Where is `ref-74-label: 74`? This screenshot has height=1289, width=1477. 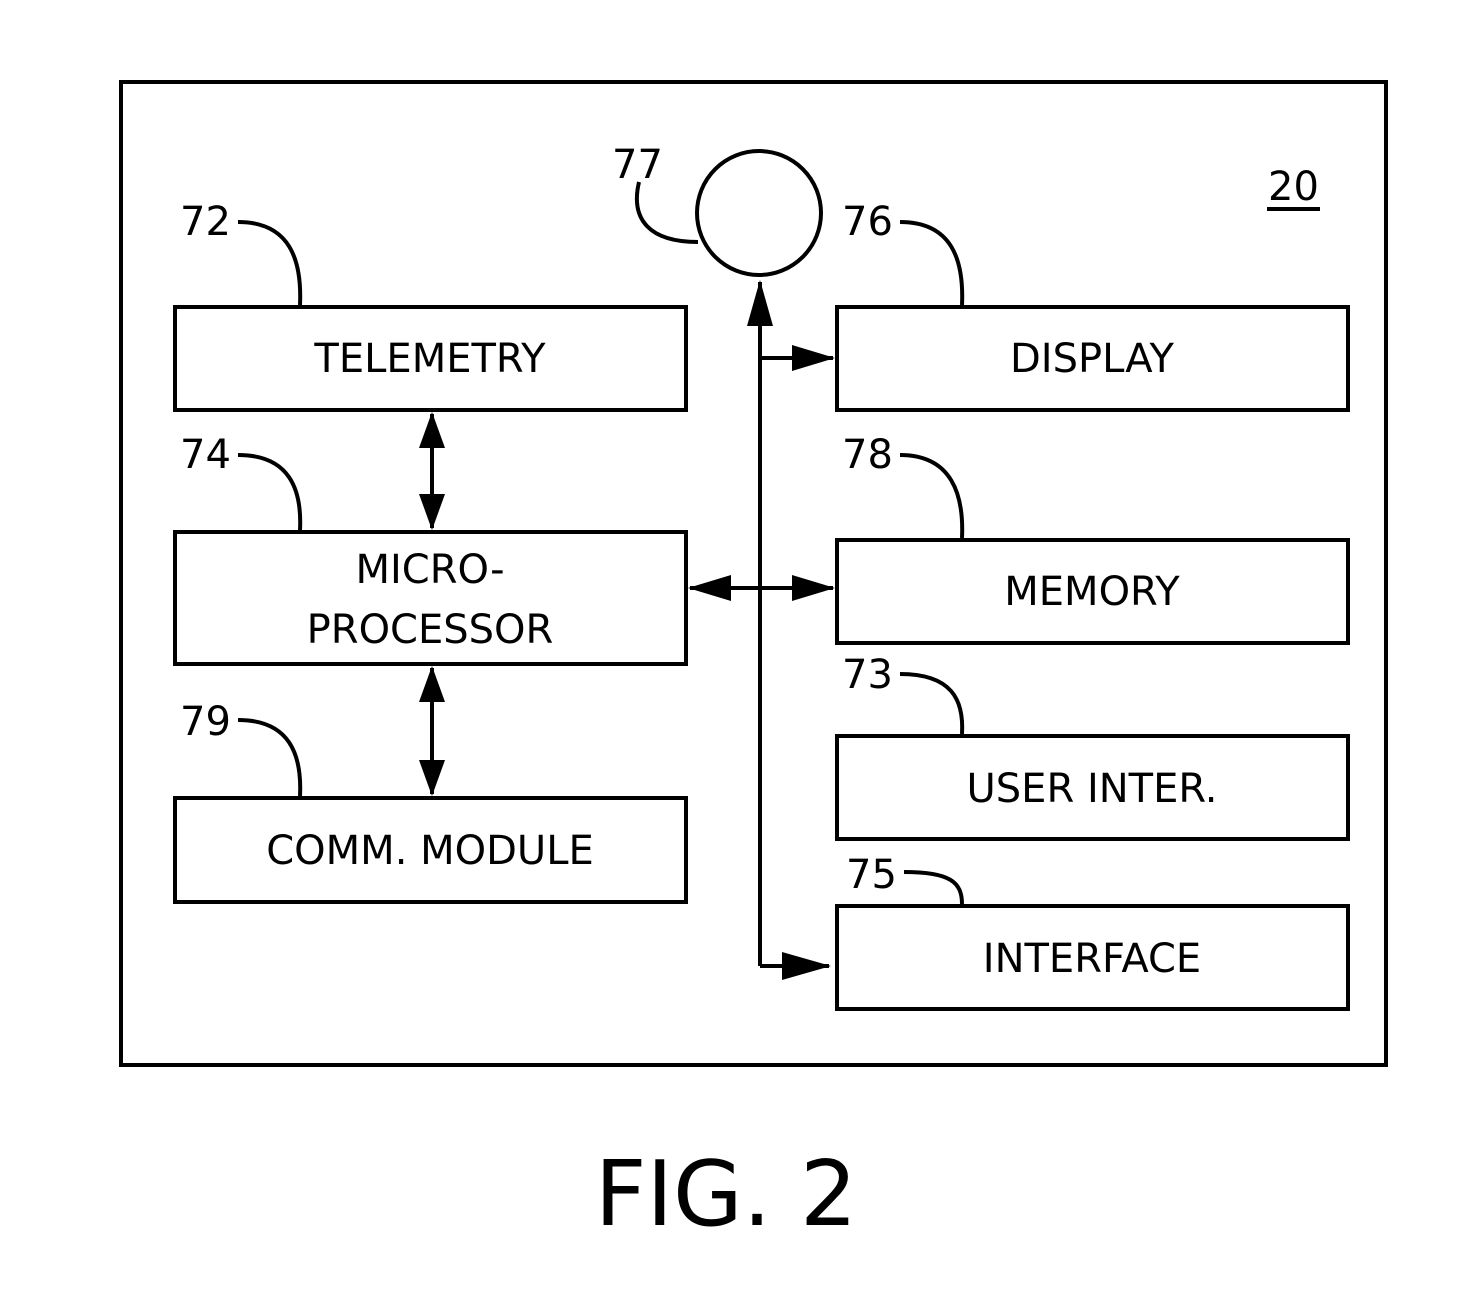
ref-74-label: 74 is located at coordinates (205, 455).